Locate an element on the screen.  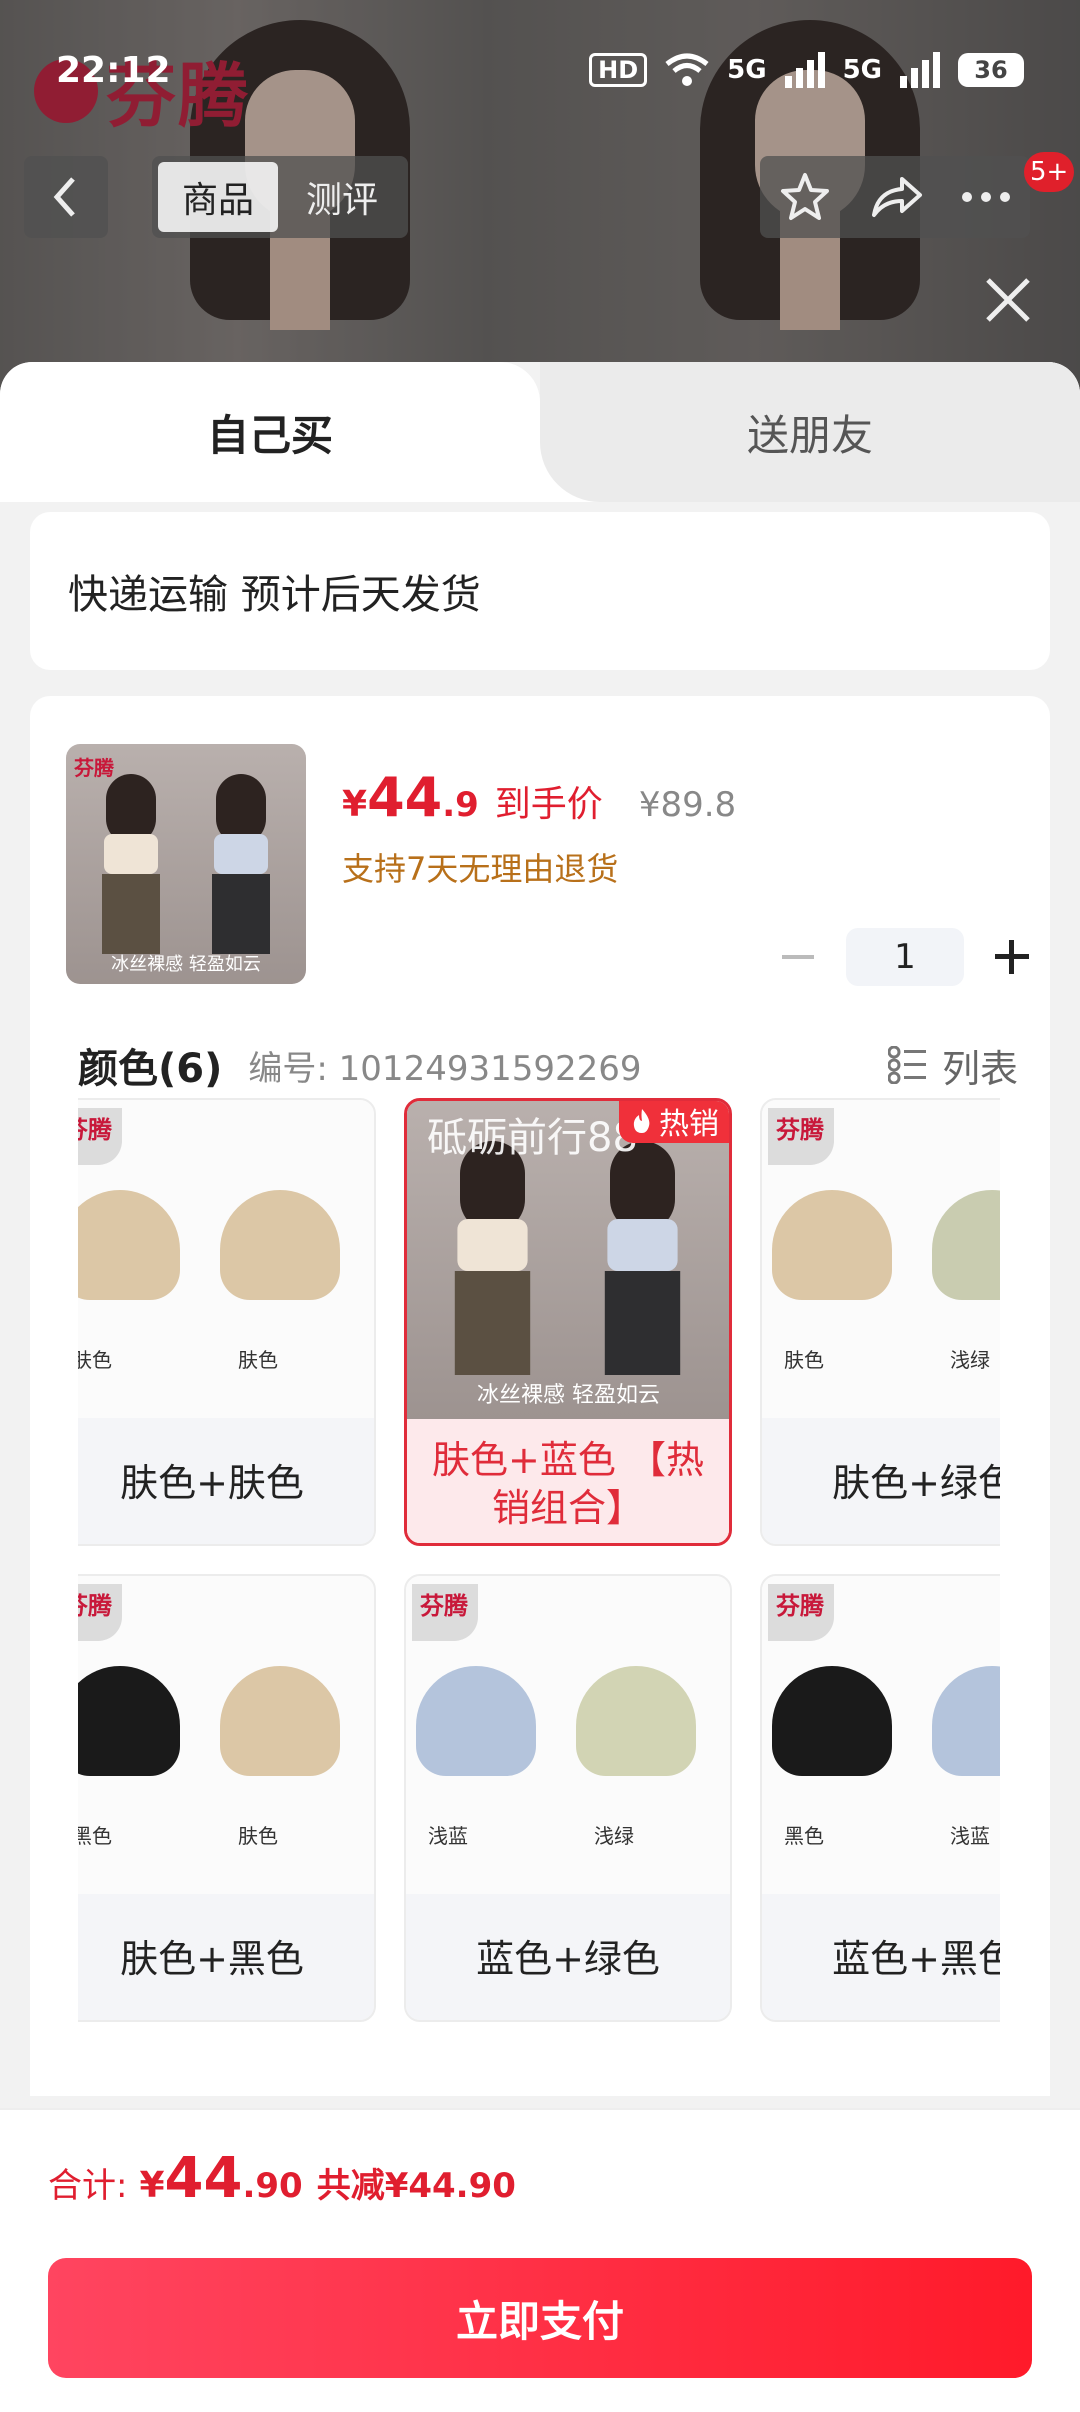
wifi-icon is located at coordinates (687, 69).